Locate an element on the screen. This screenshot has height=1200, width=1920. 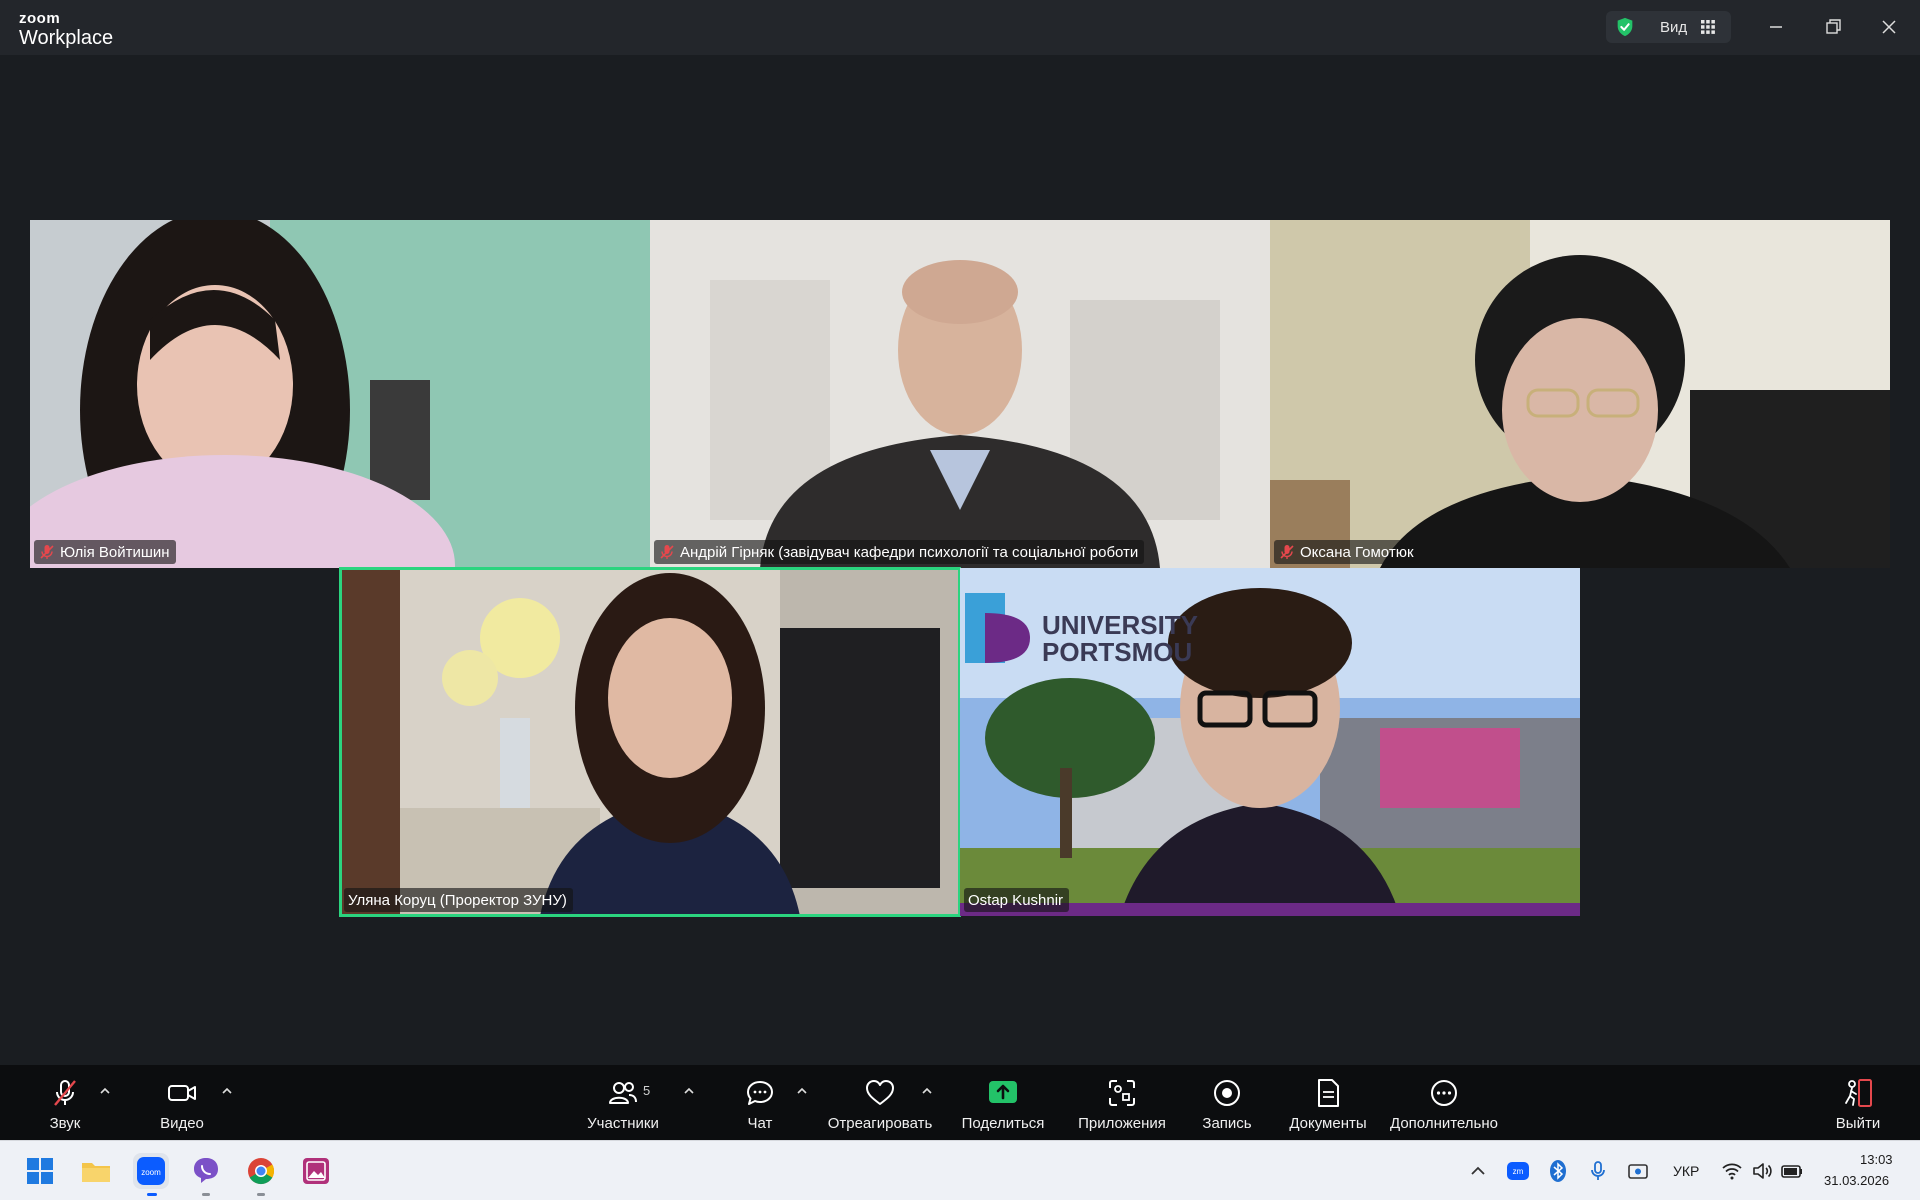
brand-bottom: Workplace is located at coordinates (66, 38).